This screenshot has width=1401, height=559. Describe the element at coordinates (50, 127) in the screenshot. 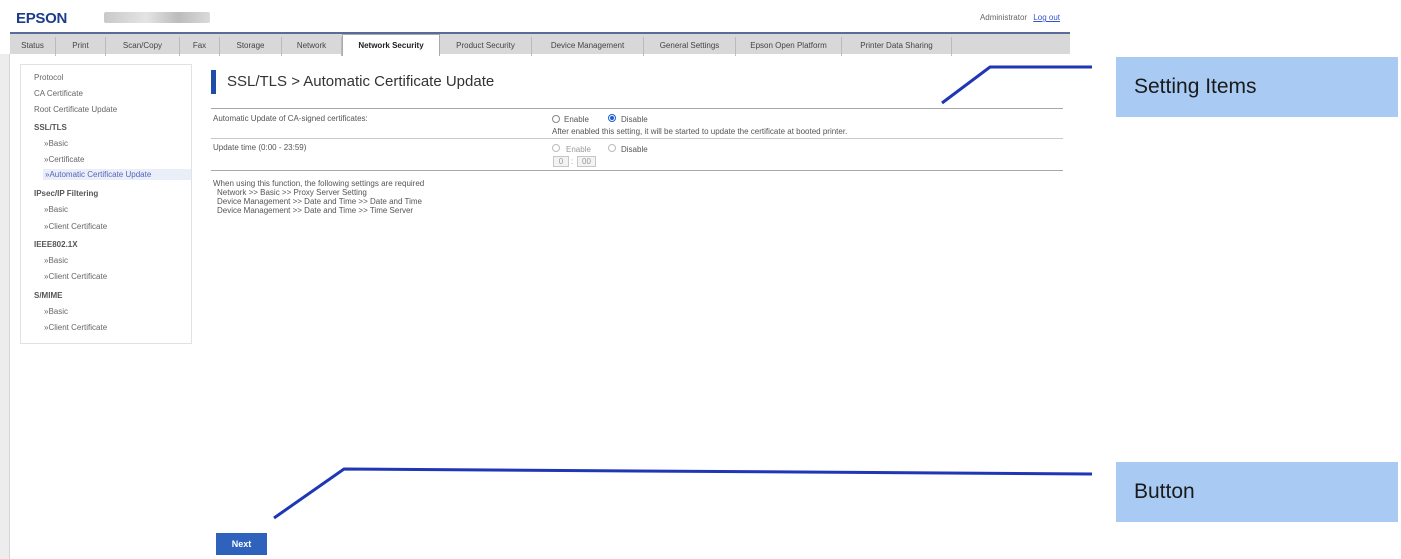

I see `sidebar-item-ssl-tls: SSL/TLS` at that location.